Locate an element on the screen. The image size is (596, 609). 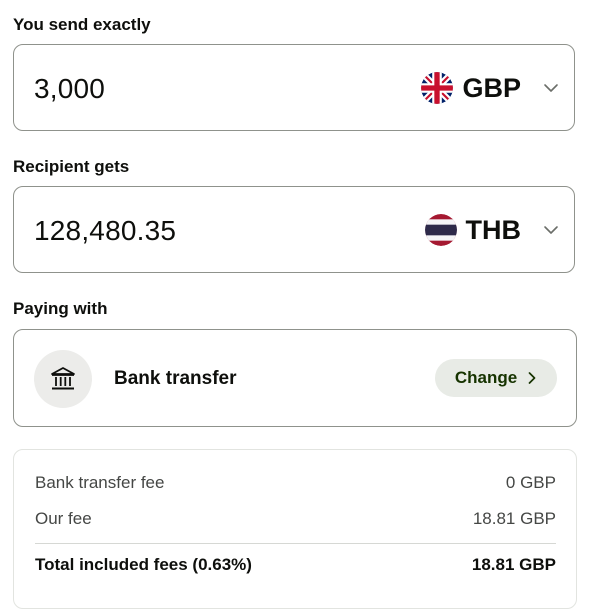
fee-label: Bank transfer fee is located at coordinates (100, 482).